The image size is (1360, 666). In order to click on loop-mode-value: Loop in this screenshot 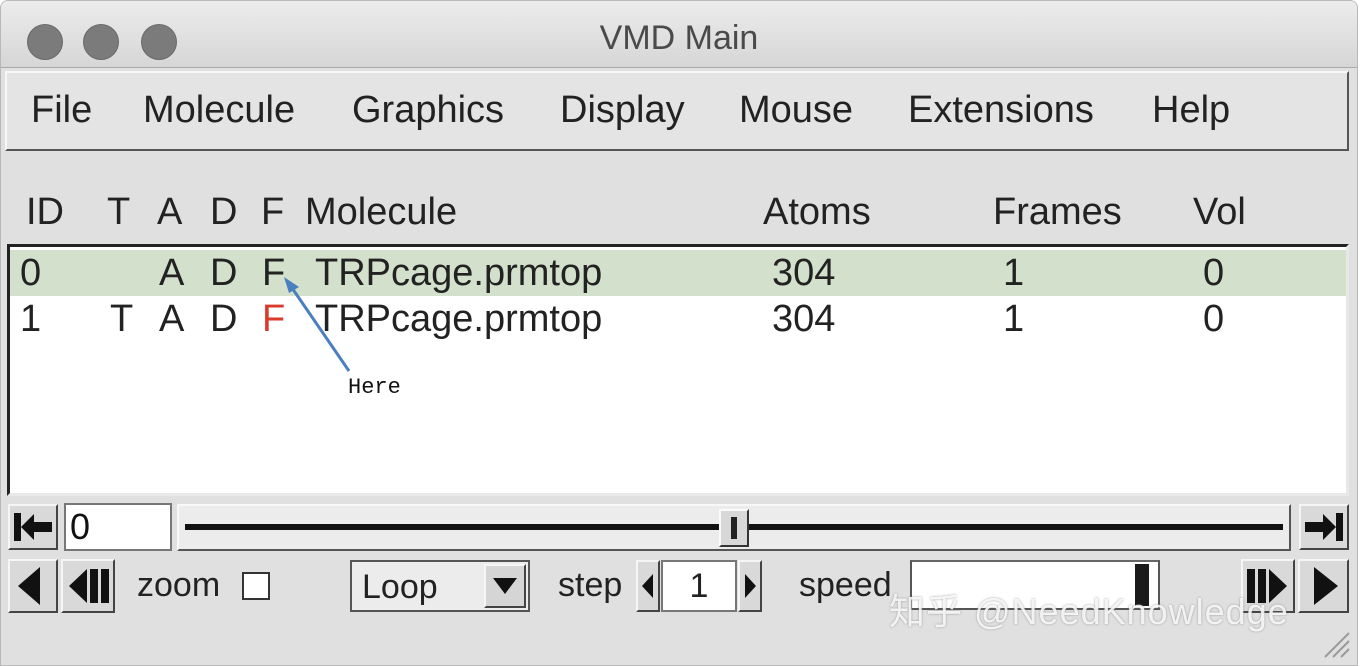, I will do `click(400, 587)`.